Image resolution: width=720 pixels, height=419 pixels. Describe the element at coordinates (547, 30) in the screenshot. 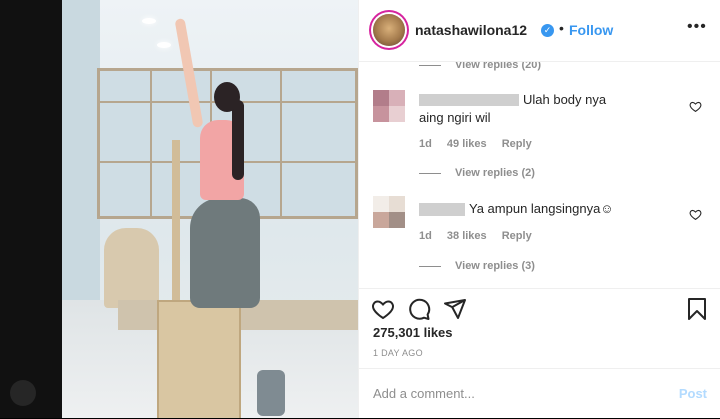

I see `verified-badge-icon: ✓` at that location.